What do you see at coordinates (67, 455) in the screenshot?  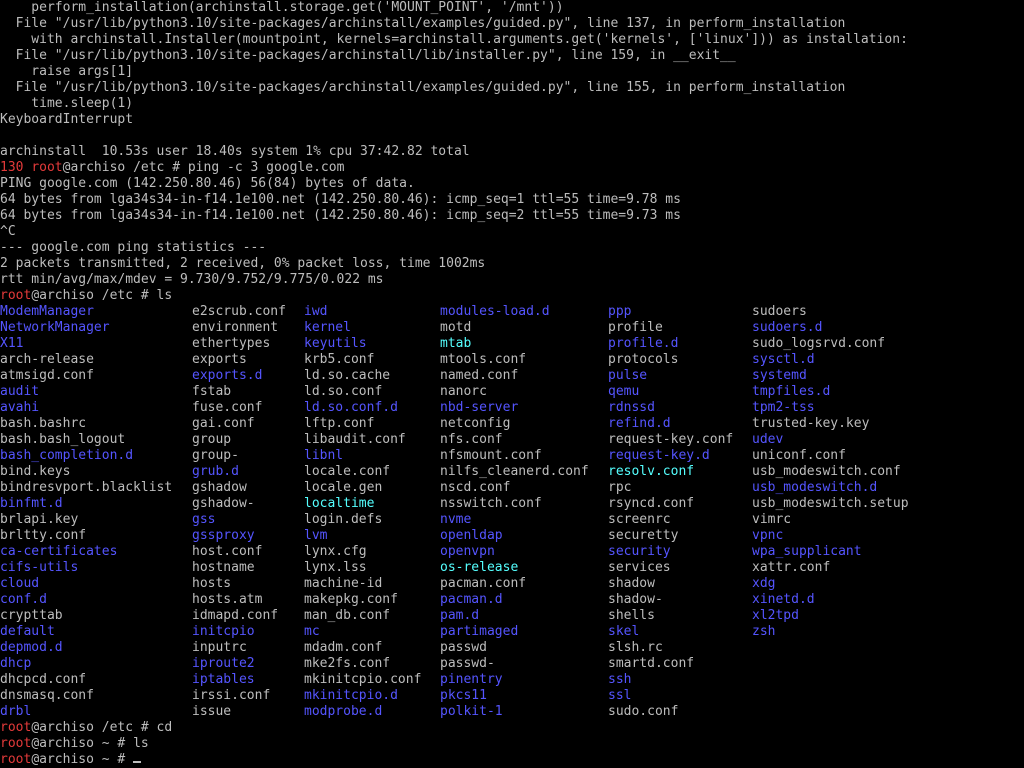 I see `directory-entry: bash_completion.d` at bounding box center [67, 455].